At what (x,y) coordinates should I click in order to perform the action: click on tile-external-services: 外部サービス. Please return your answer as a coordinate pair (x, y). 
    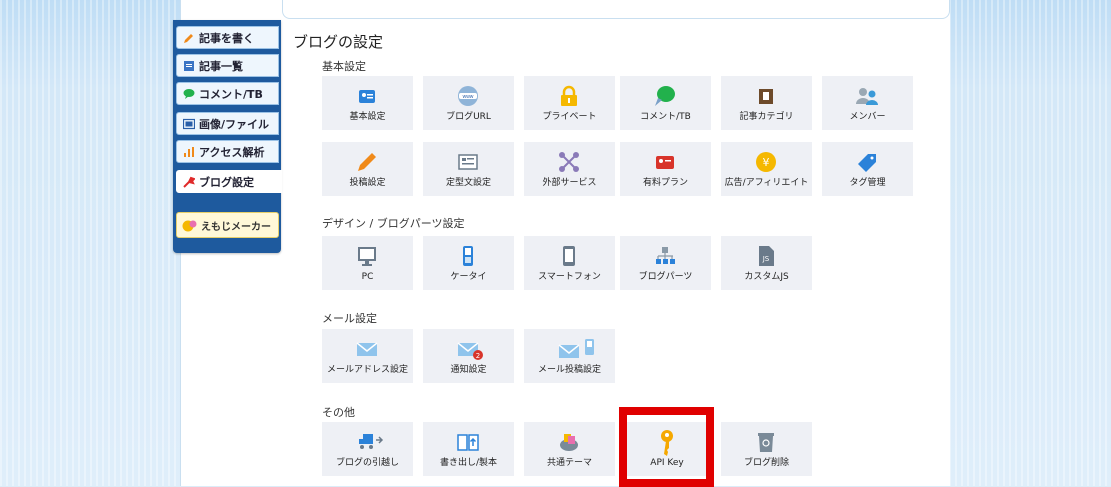
    Looking at the image, I should click on (569, 169).